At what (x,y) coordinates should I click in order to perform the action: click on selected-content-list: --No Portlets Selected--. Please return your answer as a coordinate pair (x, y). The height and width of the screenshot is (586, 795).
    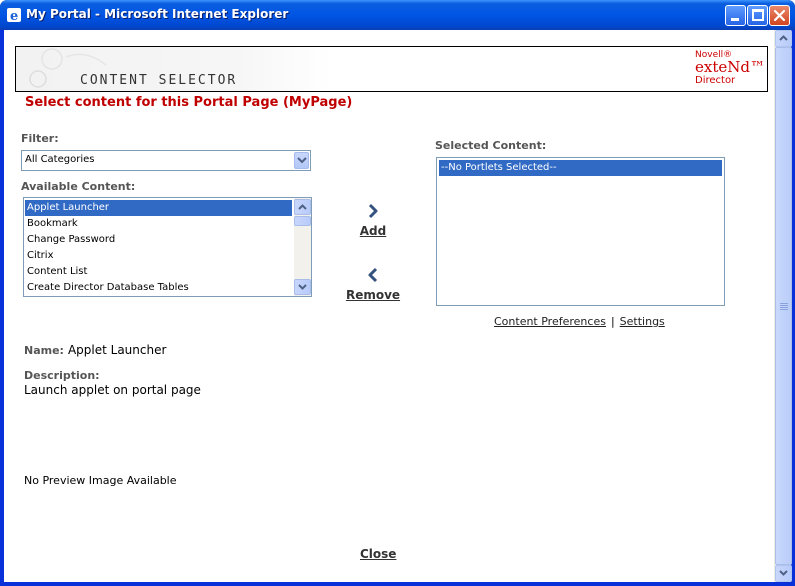
    Looking at the image, I should click on (580, 231).